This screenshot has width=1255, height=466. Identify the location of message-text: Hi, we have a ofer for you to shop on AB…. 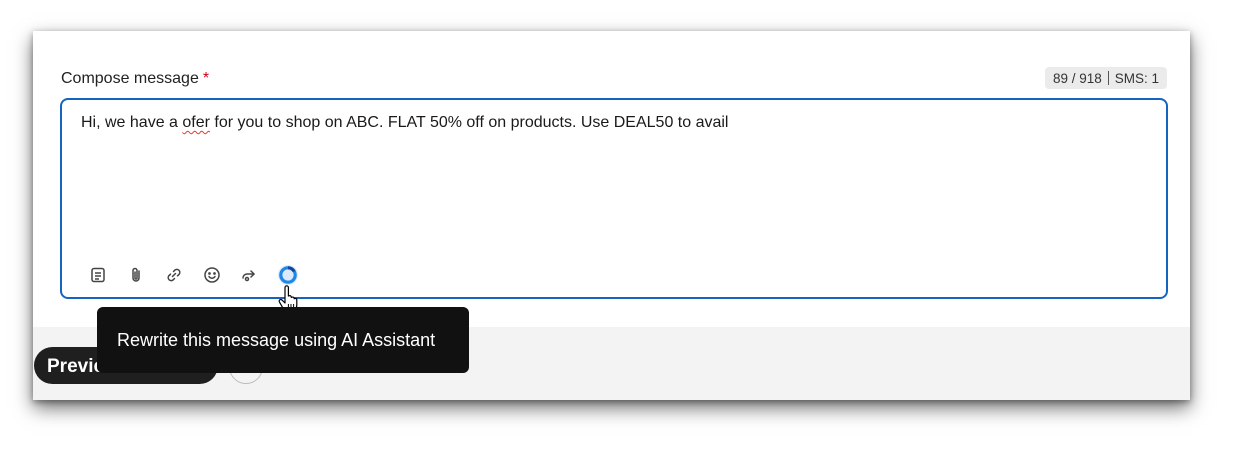
(404, 123).